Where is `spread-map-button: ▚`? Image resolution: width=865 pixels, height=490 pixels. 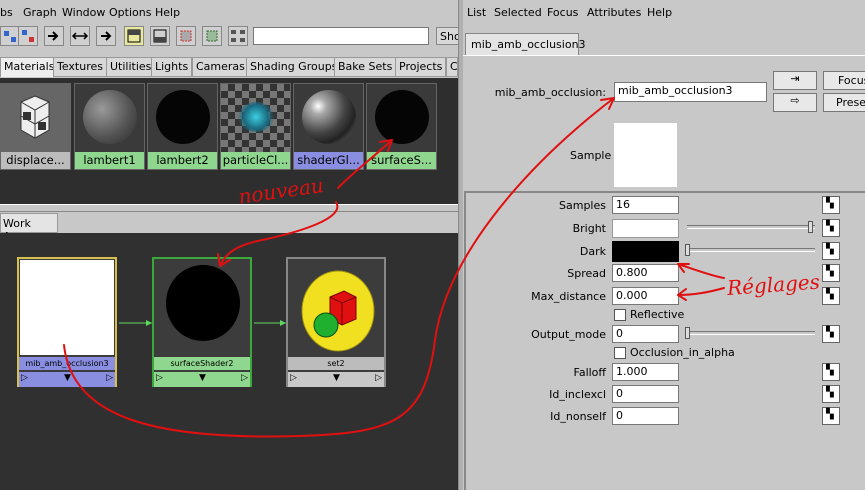
spread-map-button: ▚ is located at coordinates (831, 273).